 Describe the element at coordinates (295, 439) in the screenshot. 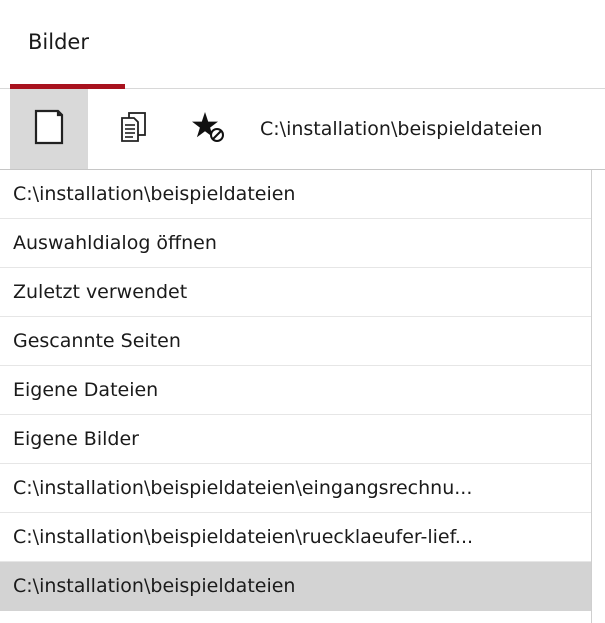

I see `list-item: Eigene Bilder` at that location.